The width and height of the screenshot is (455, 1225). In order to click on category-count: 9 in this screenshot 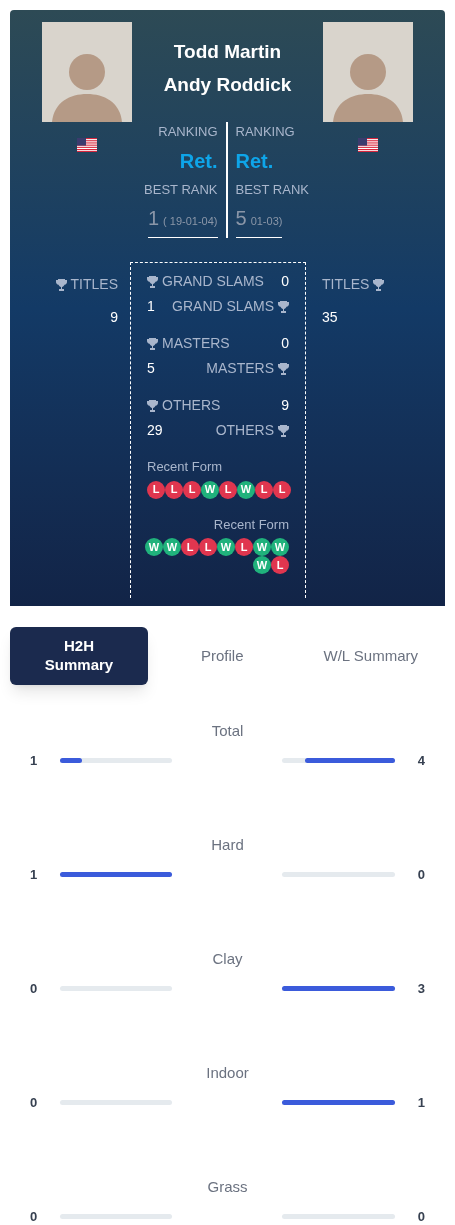, I will do `click(285, 405)`.